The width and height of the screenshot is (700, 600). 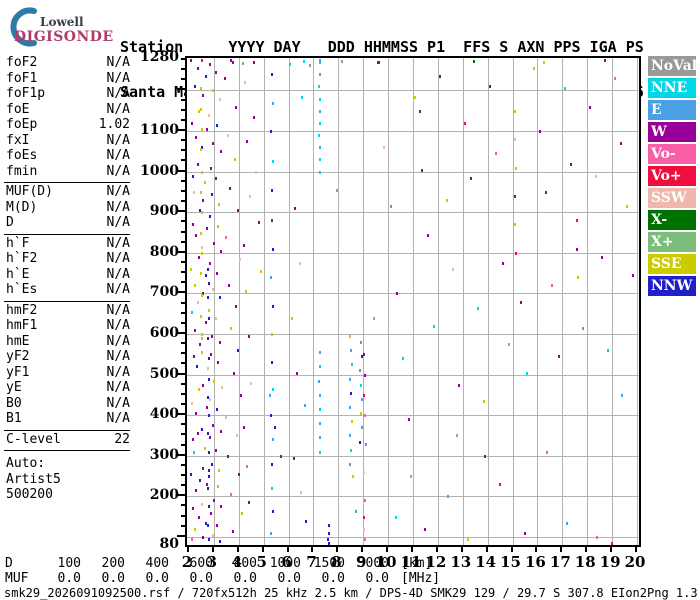 What do you see at coordinates (67, 311) in the screenshot?
I see `param-row: hmF2 N/A` at bounding box center [67, 311].